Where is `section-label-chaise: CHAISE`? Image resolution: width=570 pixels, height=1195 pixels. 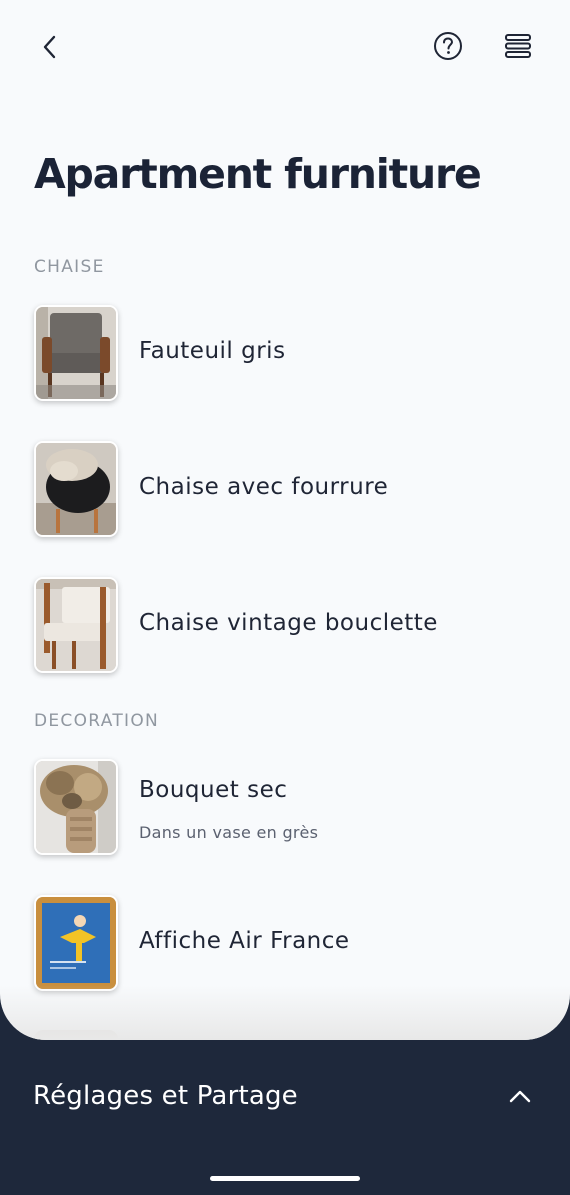 section-label-chaise: CHAISE is located at coordinates (69, 267).